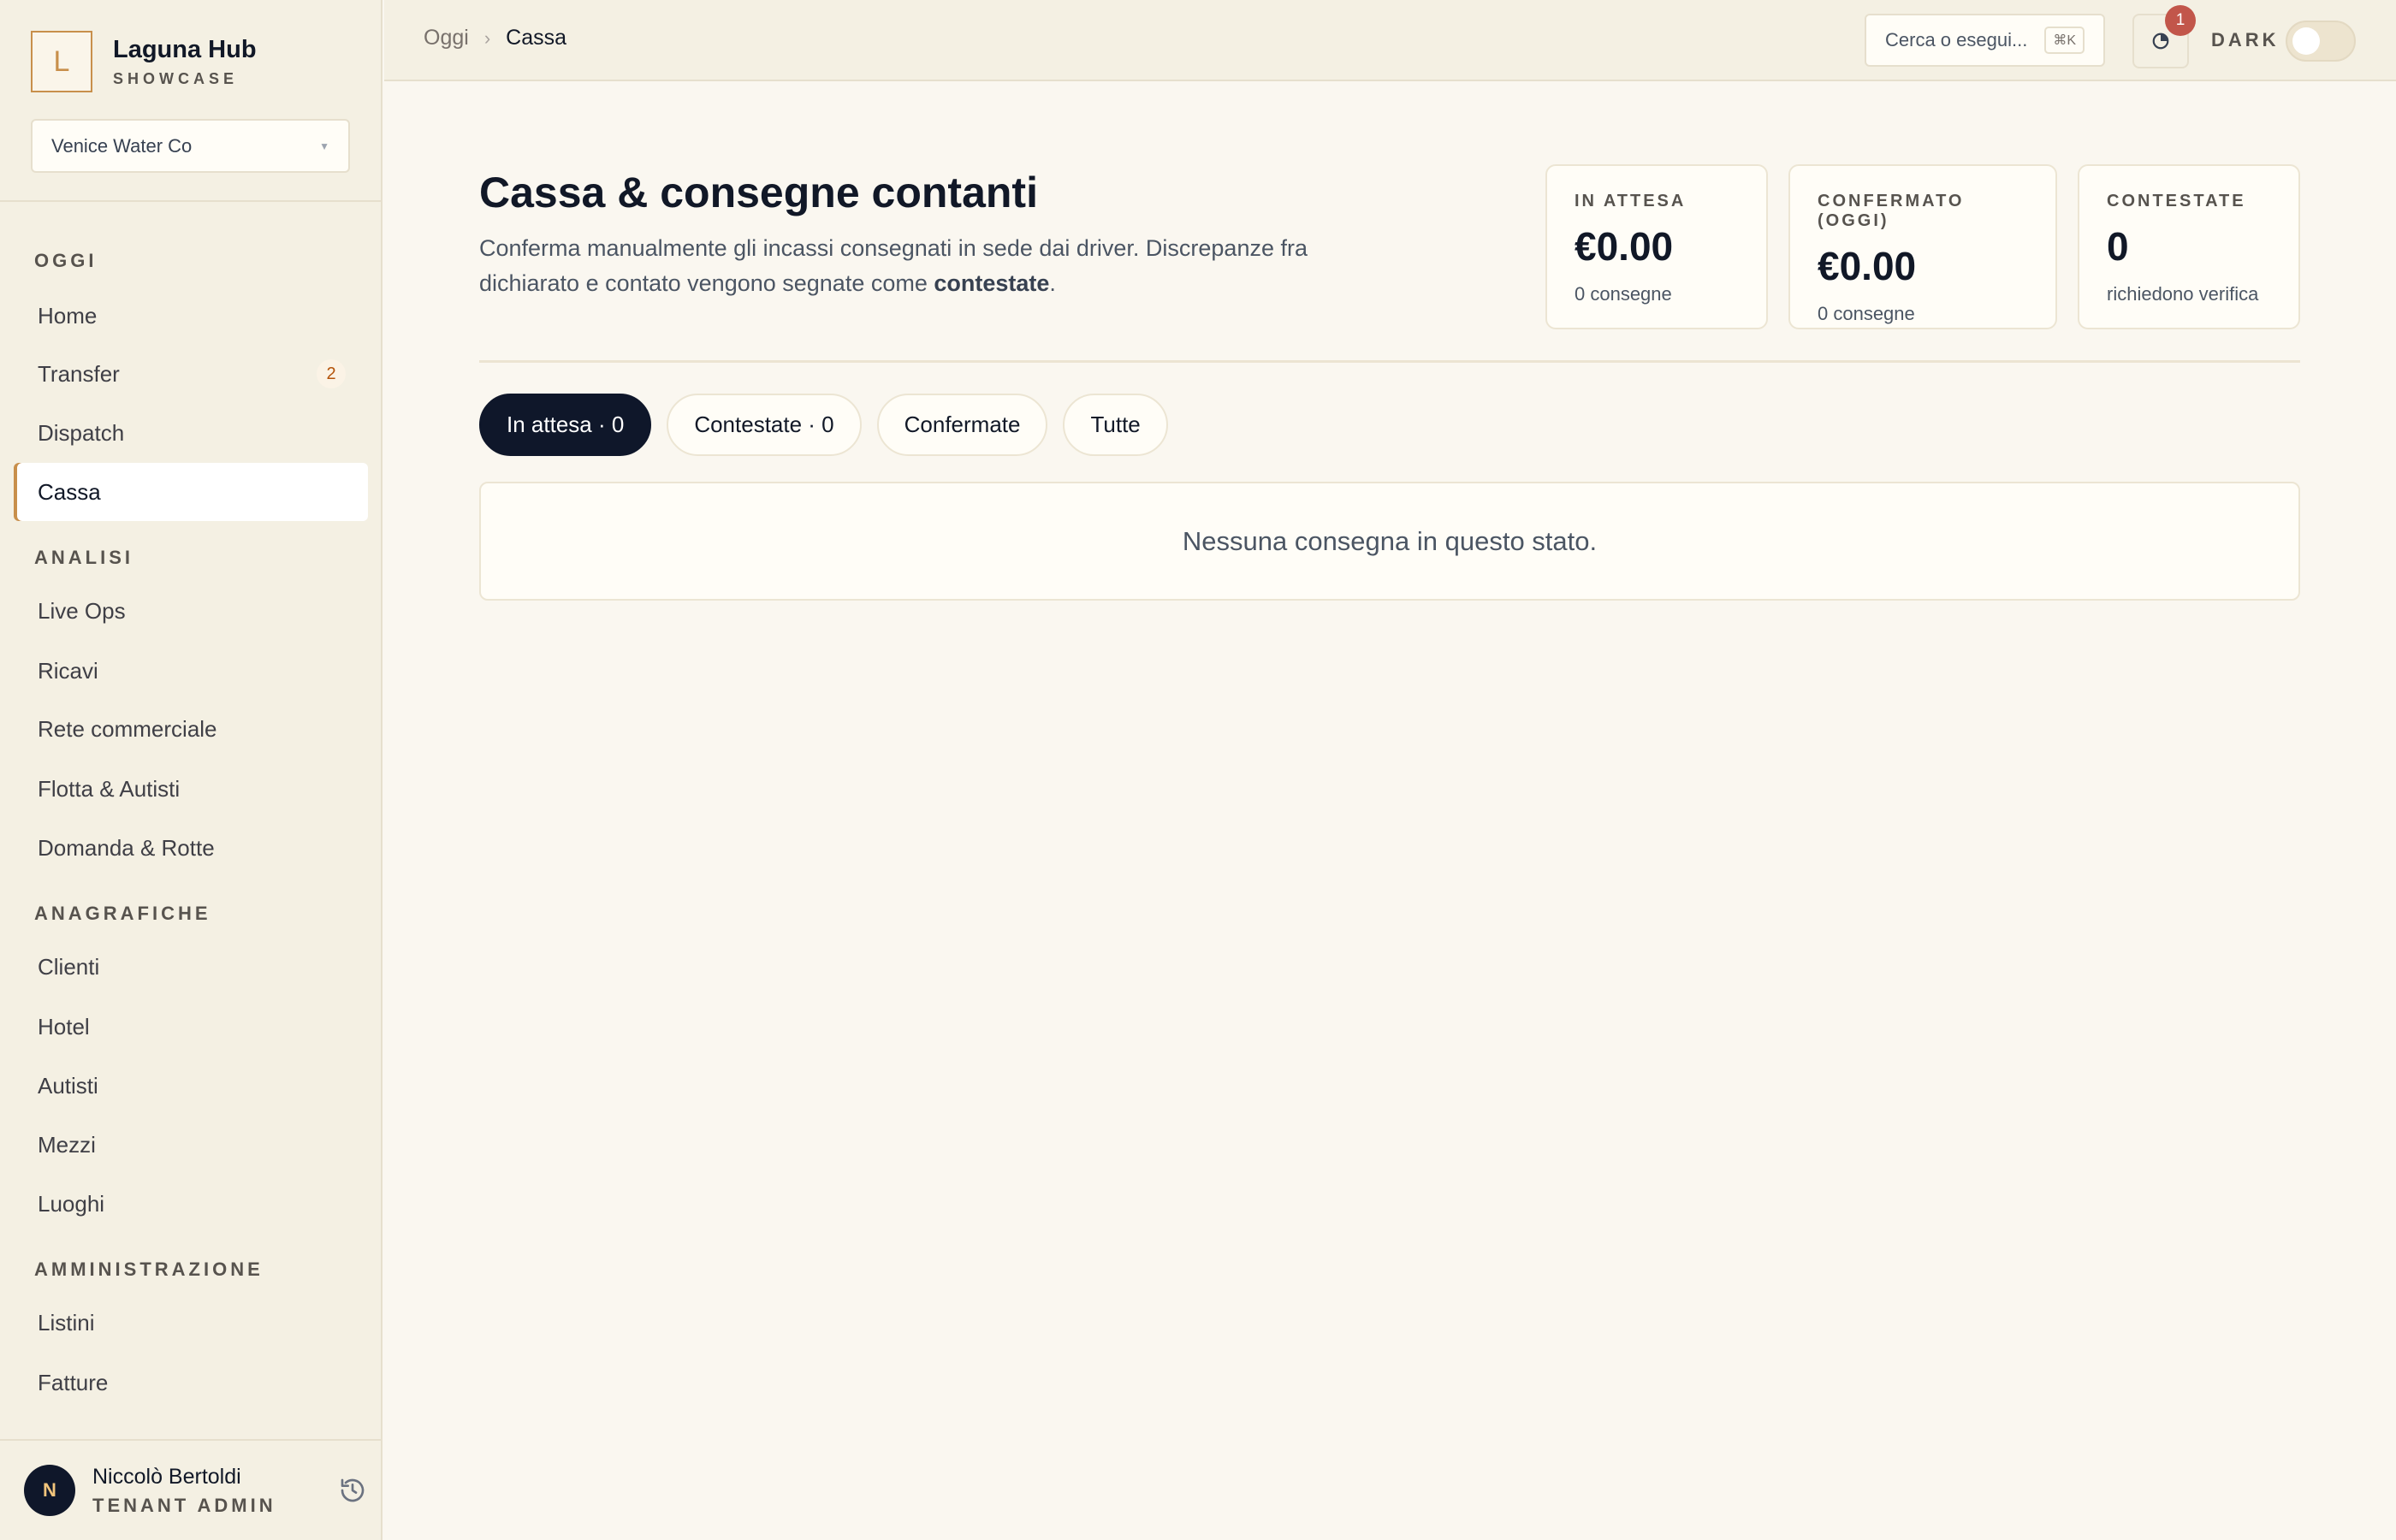 This screenshot has height=1540, width=2396. Describe the element at coordinates (2321, 41) in the screenshot. I see `dark-mode-toggle` at that location.